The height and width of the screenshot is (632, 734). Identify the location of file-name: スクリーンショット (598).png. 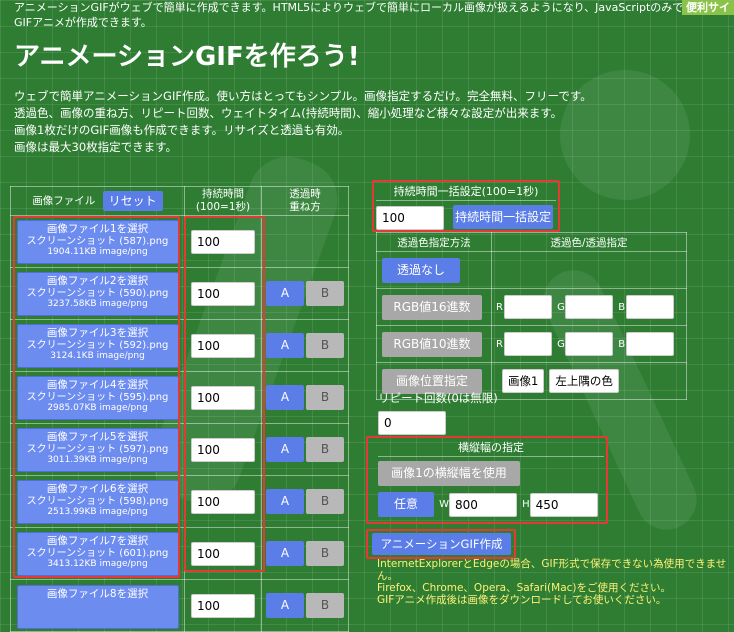
(97, 501).